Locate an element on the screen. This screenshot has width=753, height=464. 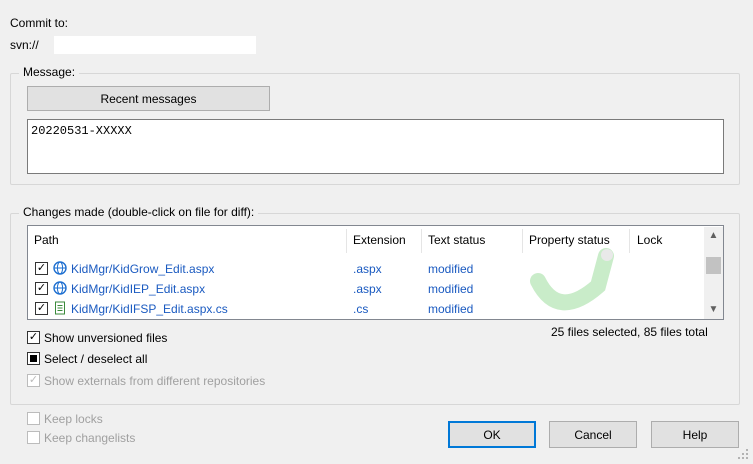
resize-grip-icon is located at coordinates (743, 454).